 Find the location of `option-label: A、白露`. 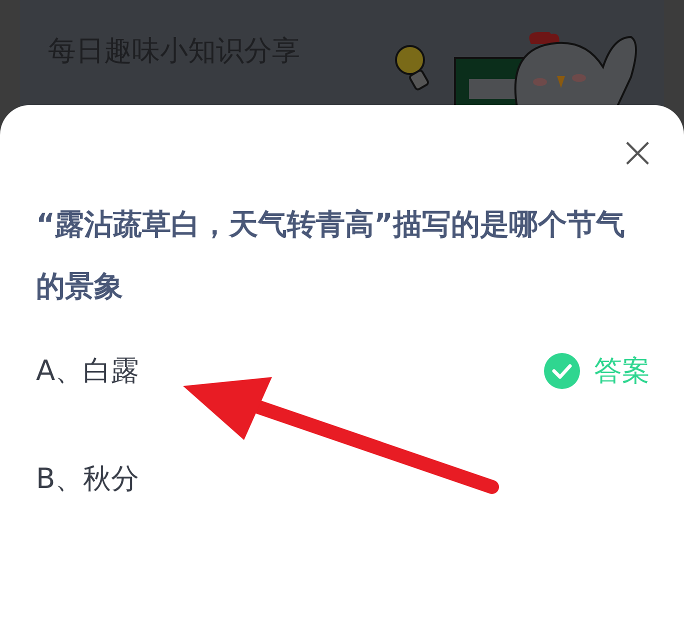

option-label: A、白露 is located at coordinates (88, 371).